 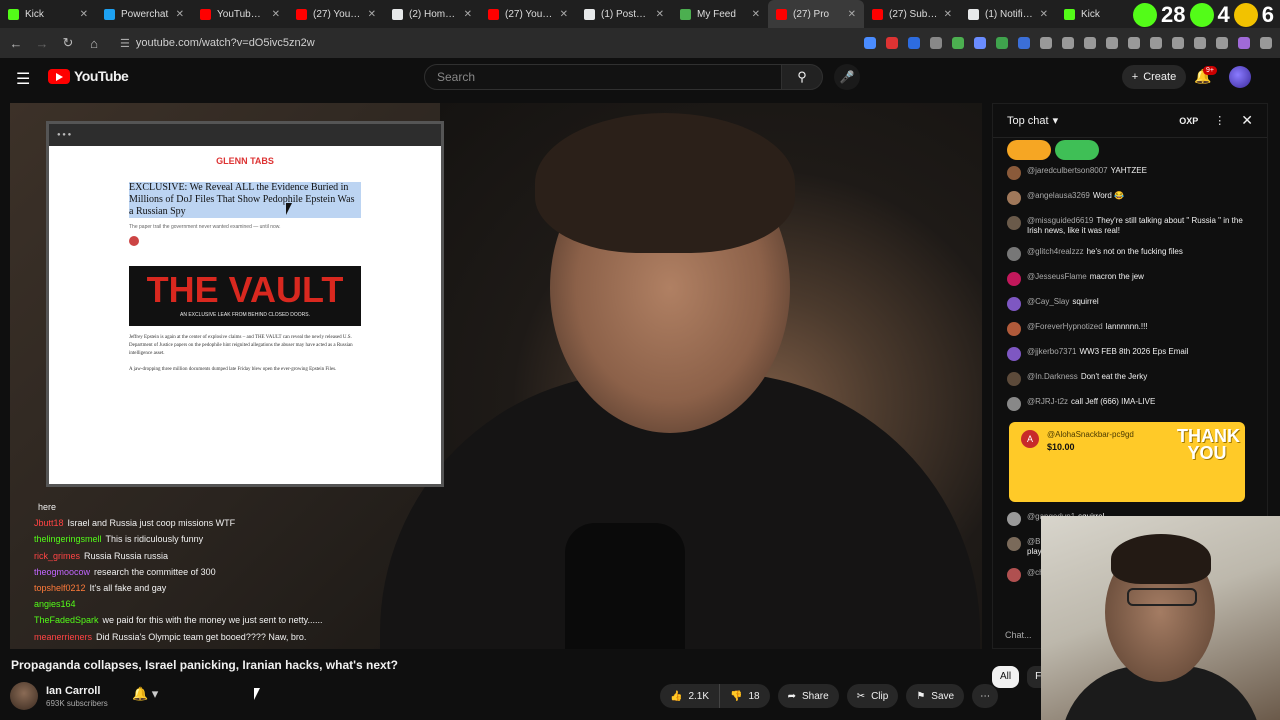 What do you see at coordinates (808, 696) in the screenshot?
I see `share-button: ➦ Share` at bounding box center [808, 696].